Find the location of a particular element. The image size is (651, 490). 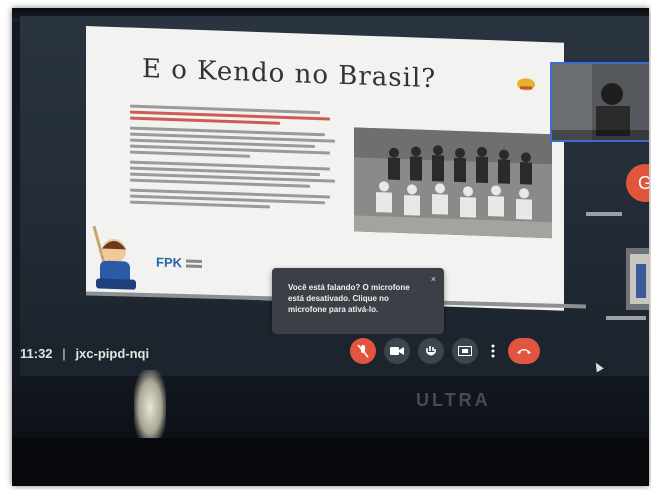

end-call-icon is located at coordinates (524, 351).